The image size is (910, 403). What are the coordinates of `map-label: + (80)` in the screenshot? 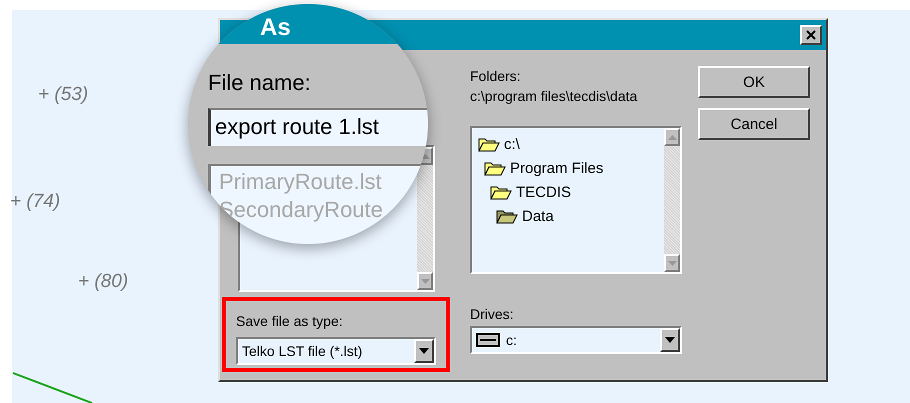 It's located at (103, 282).